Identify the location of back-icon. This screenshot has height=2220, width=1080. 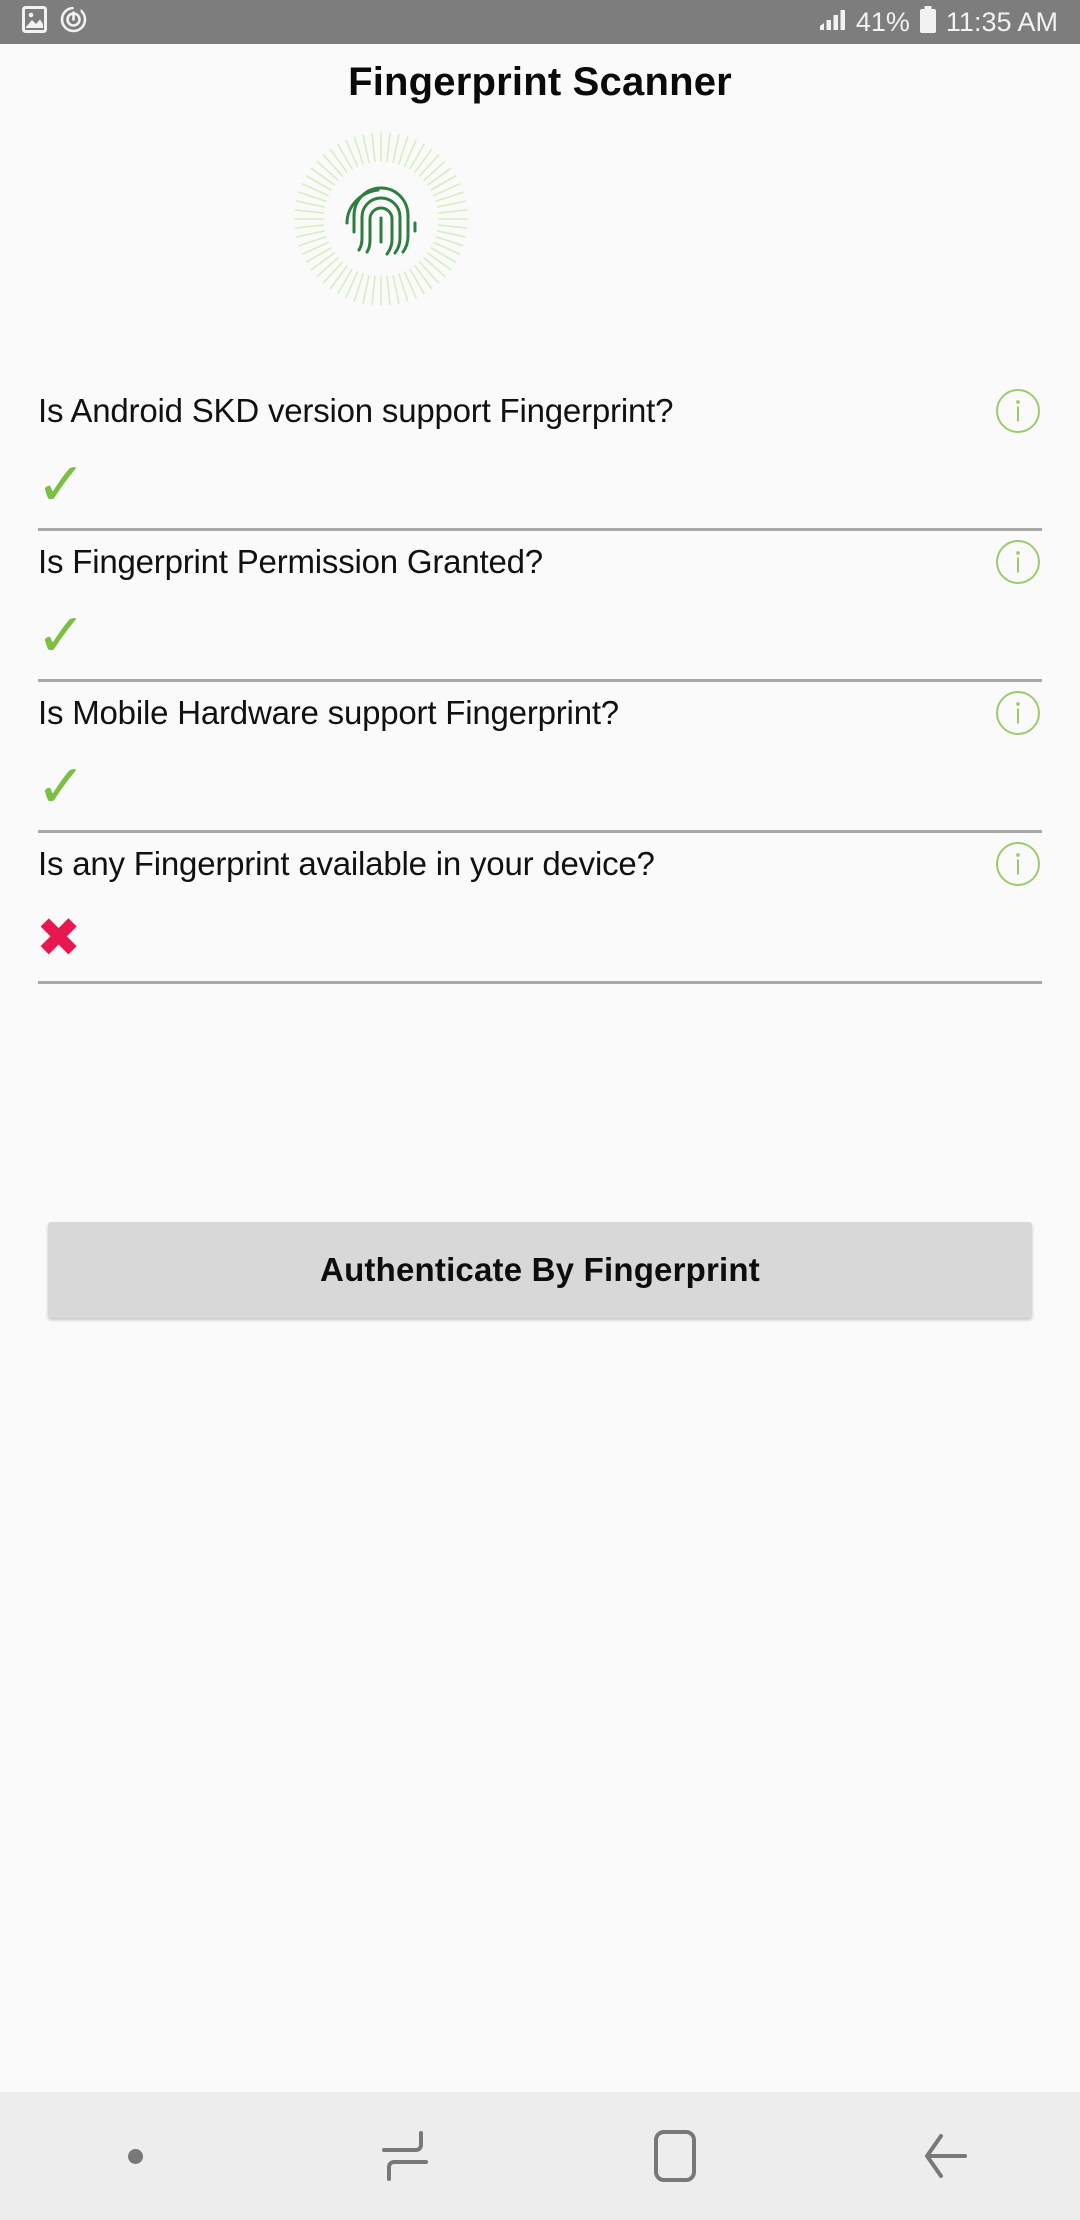
(945, 2156).